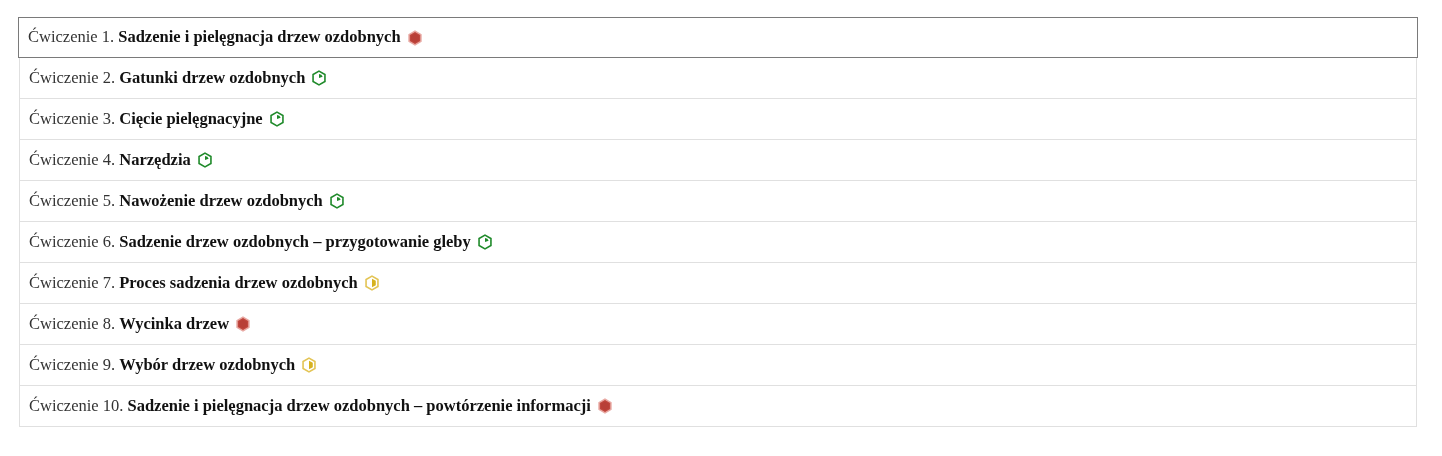 This screenshot has width=1442, height=456. I want to click on exercise-label: Ćwiczenie 4. Narzędzia, so click(110, 159).